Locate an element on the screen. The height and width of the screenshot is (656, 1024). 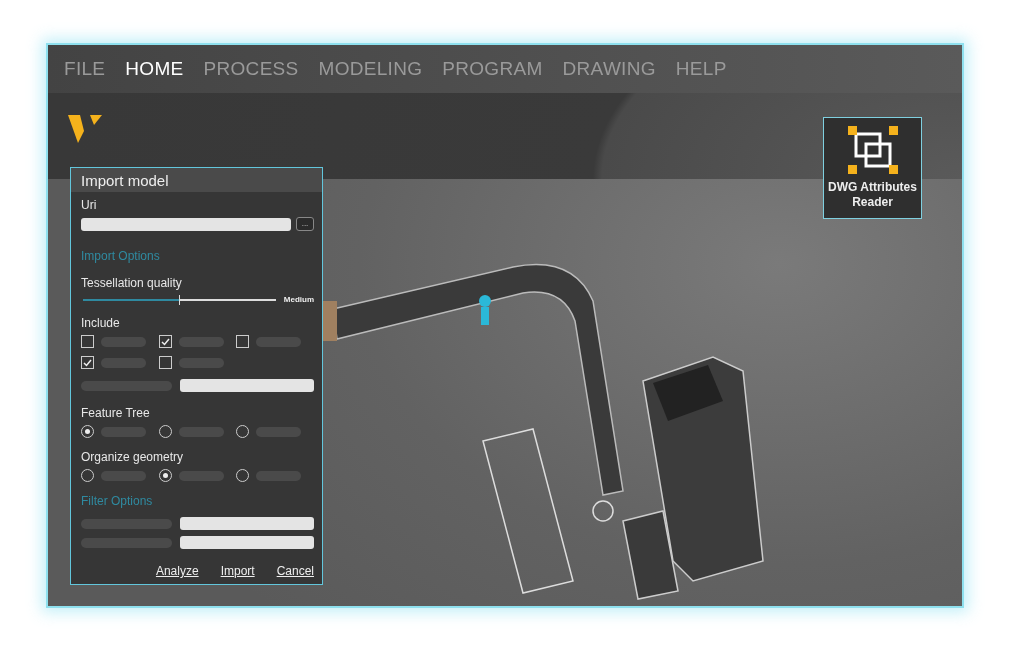
dialog-title: Import model is located at coordinates (125, 180).